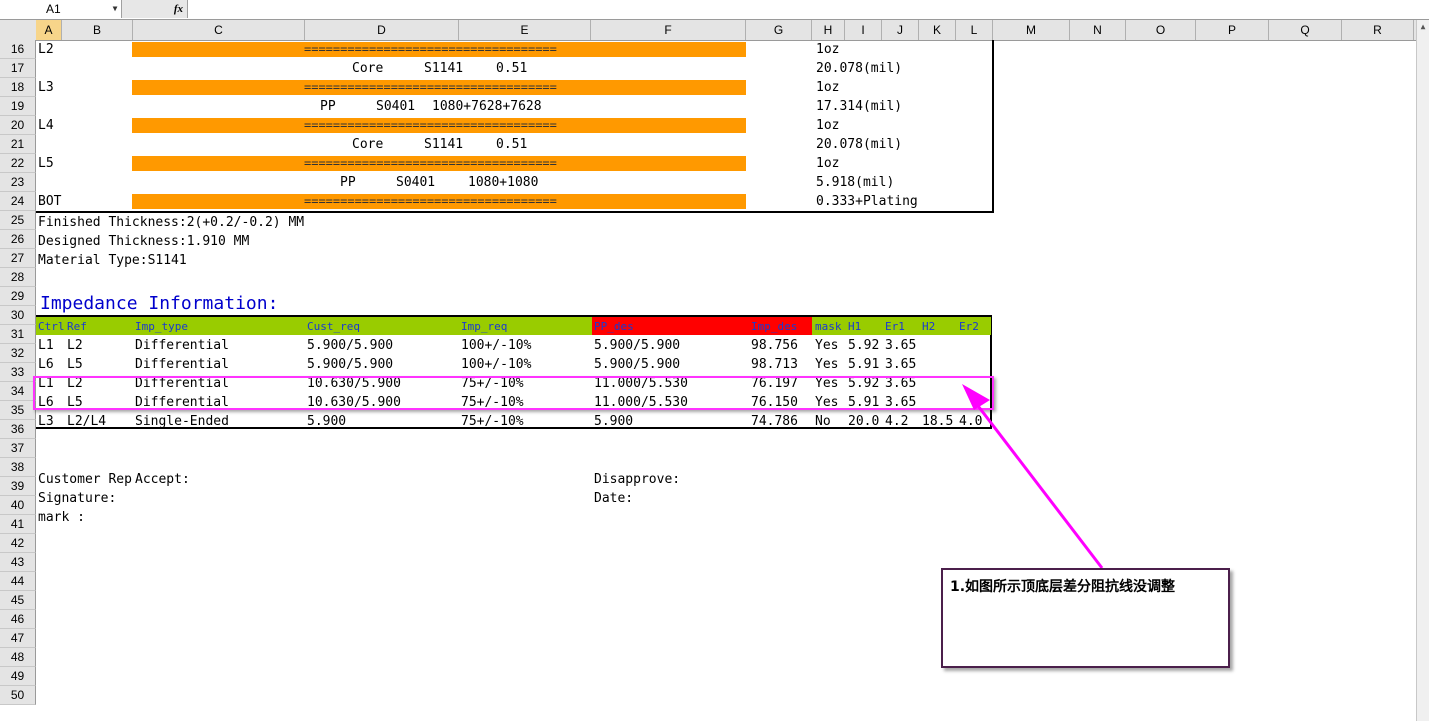 The height and width of the screenshot is (721, 1429). I want to click on row-header-44: 44, so click(18, 581).